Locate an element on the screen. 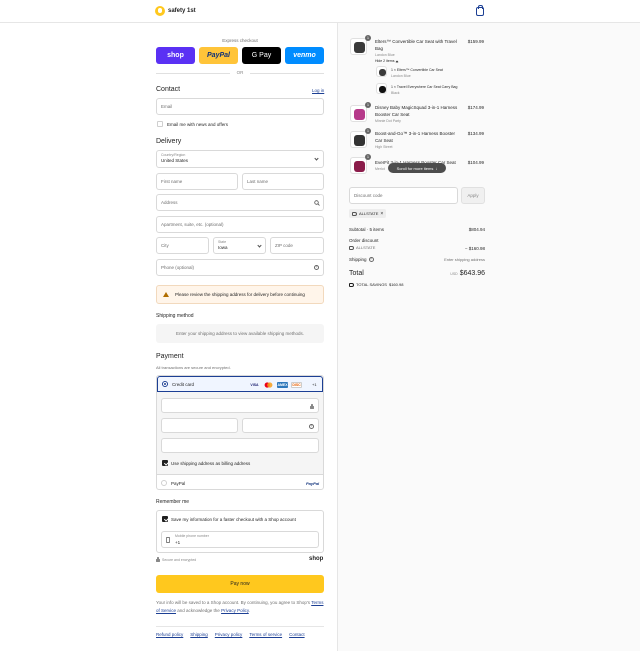 Image resolution: width=640 pixels, height=651 pixels. remove-discount-icon: × is located at coordinates (381, 214).